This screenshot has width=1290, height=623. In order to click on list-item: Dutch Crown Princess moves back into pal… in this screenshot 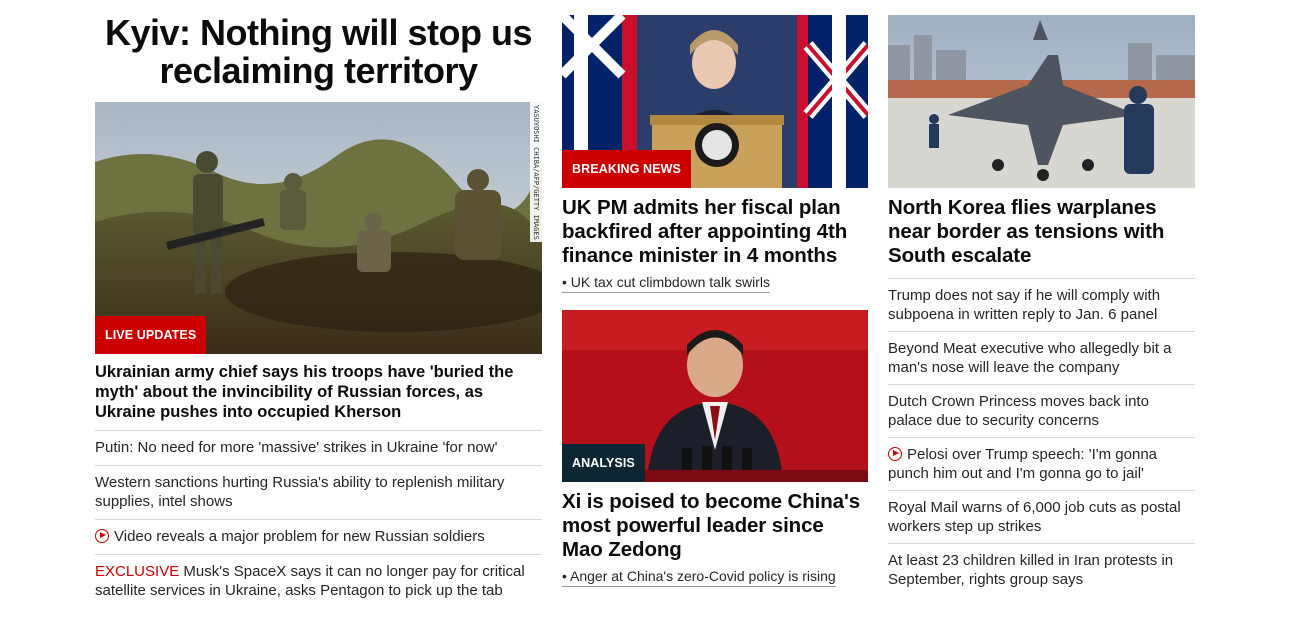, I will do `click(1041, 410)`.